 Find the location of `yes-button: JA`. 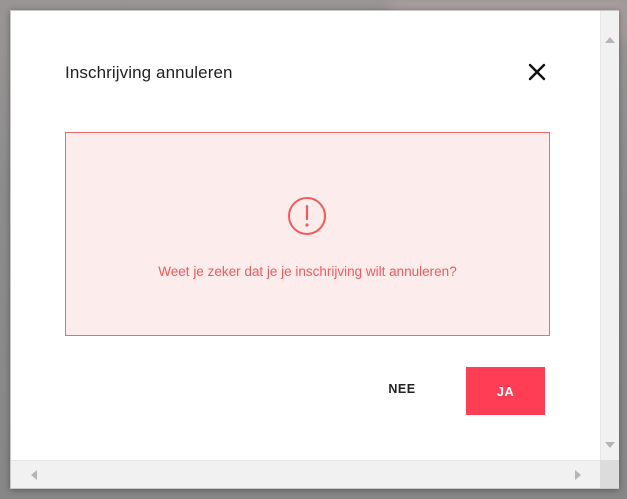

yes-button: JA is located at coordinates (505, 391).